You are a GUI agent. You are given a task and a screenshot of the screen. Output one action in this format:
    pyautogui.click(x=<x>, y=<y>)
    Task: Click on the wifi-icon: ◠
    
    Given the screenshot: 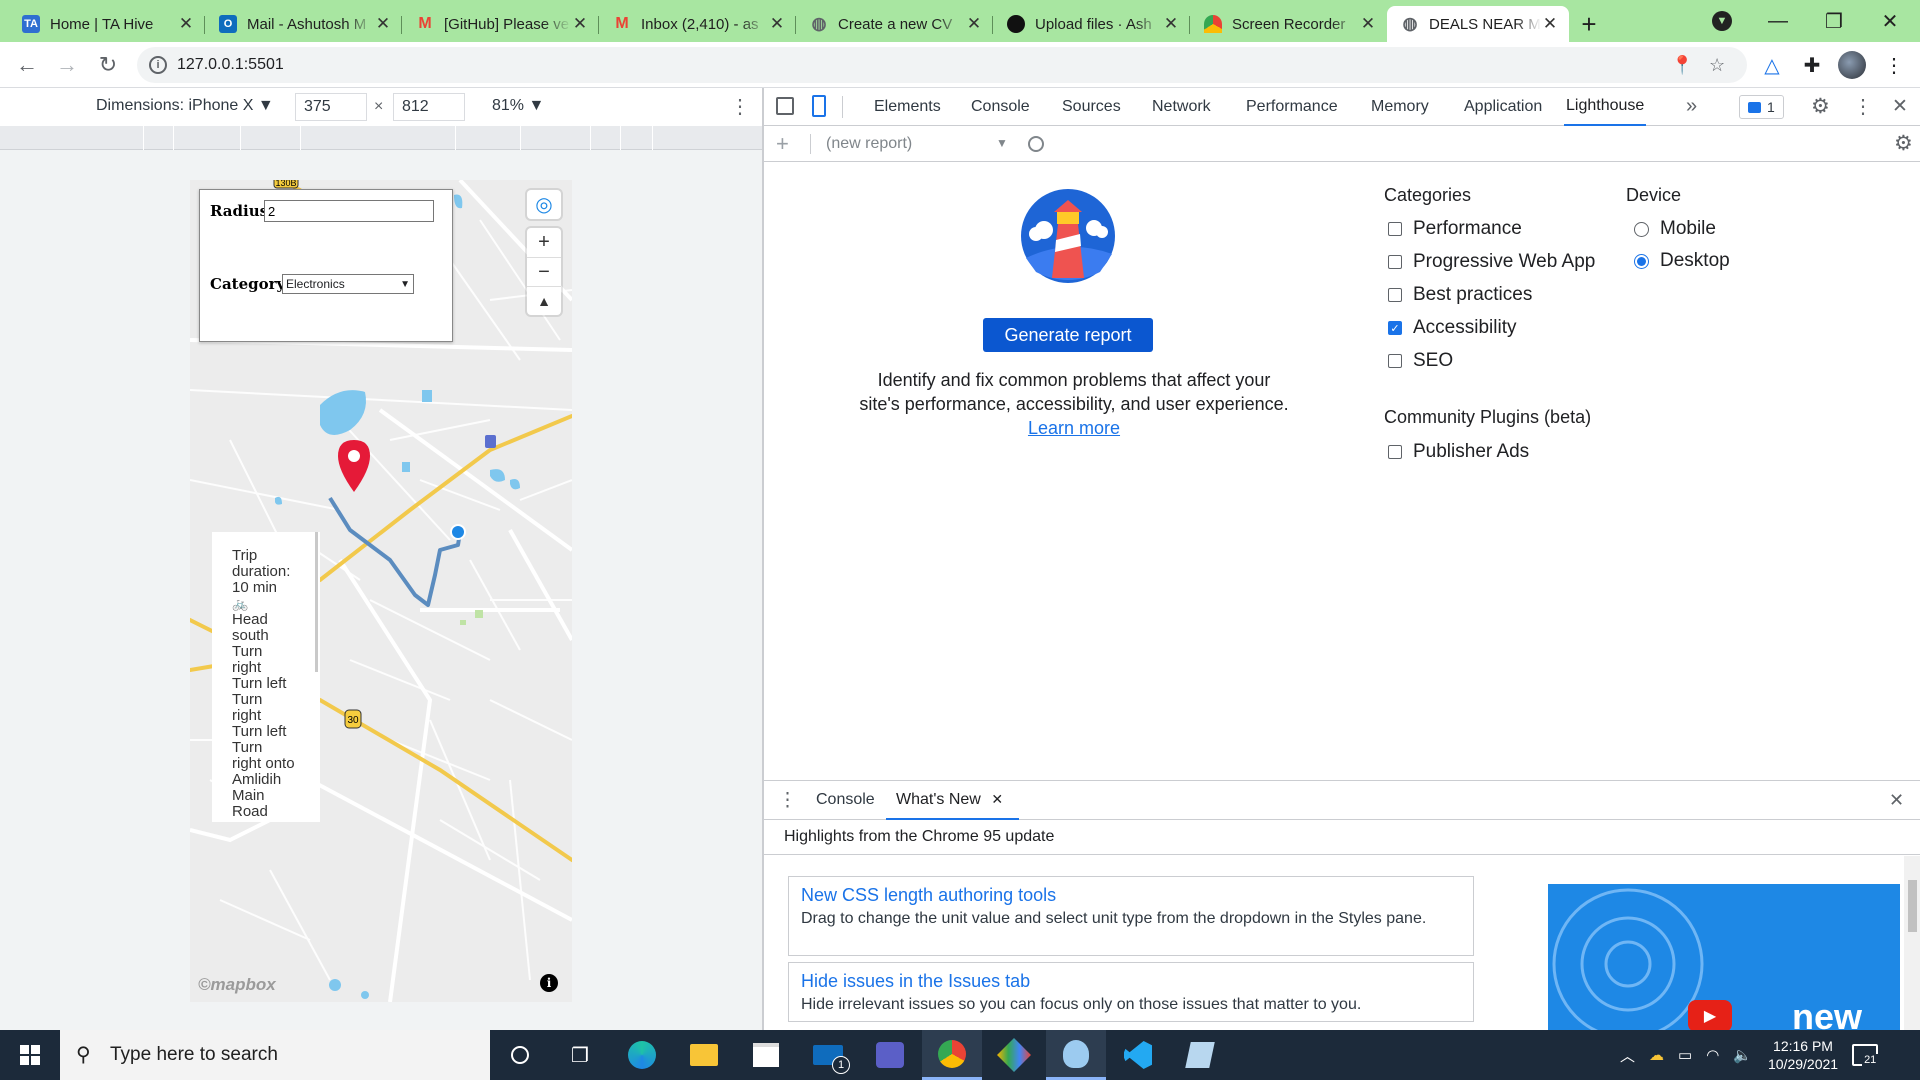 What is the action you would take?
    pyautogui.click(x=1712, y=1055)
    